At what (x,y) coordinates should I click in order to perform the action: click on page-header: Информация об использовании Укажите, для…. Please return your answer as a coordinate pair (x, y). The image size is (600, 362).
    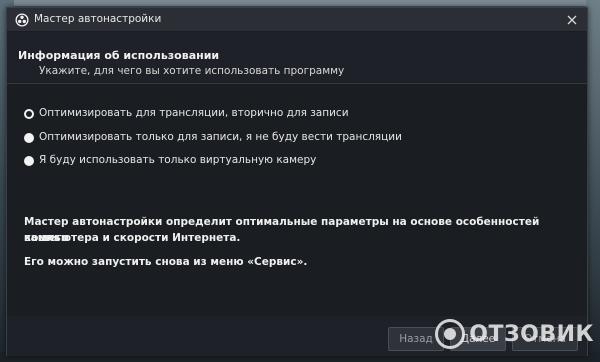
    Looking at the image, I should click on (297, 58).